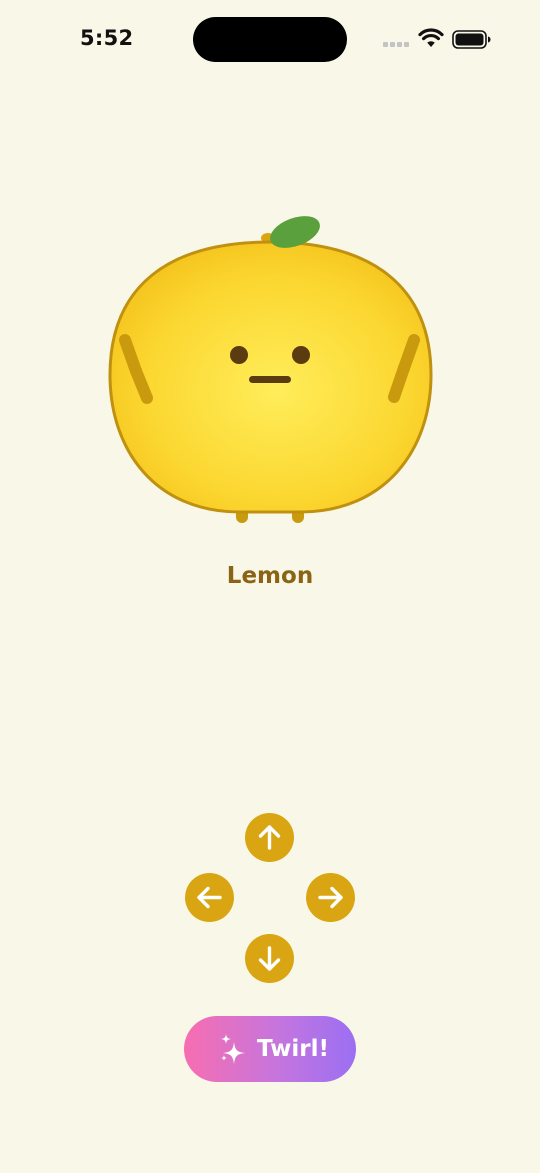 The width and height of the screenshot is (540, 1173). I want to click on move-right-button, so click(330, 897).